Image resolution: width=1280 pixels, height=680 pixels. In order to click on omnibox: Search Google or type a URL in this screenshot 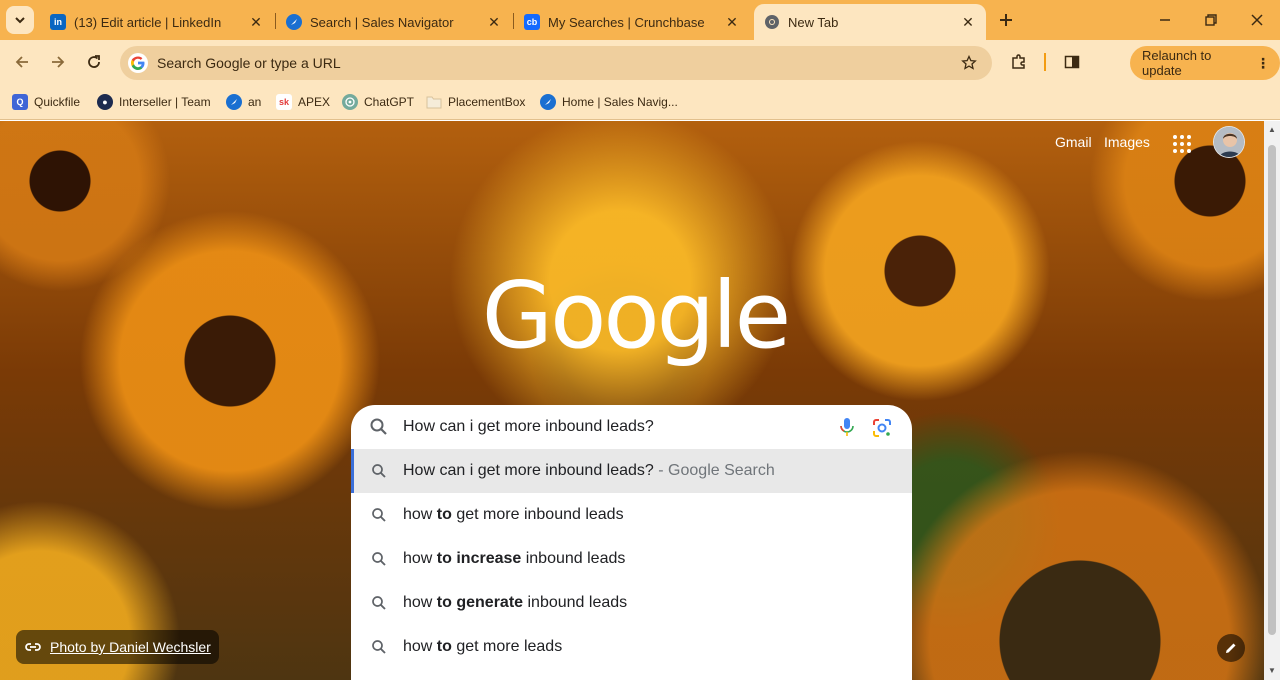, I will do `click(556, 63)`.